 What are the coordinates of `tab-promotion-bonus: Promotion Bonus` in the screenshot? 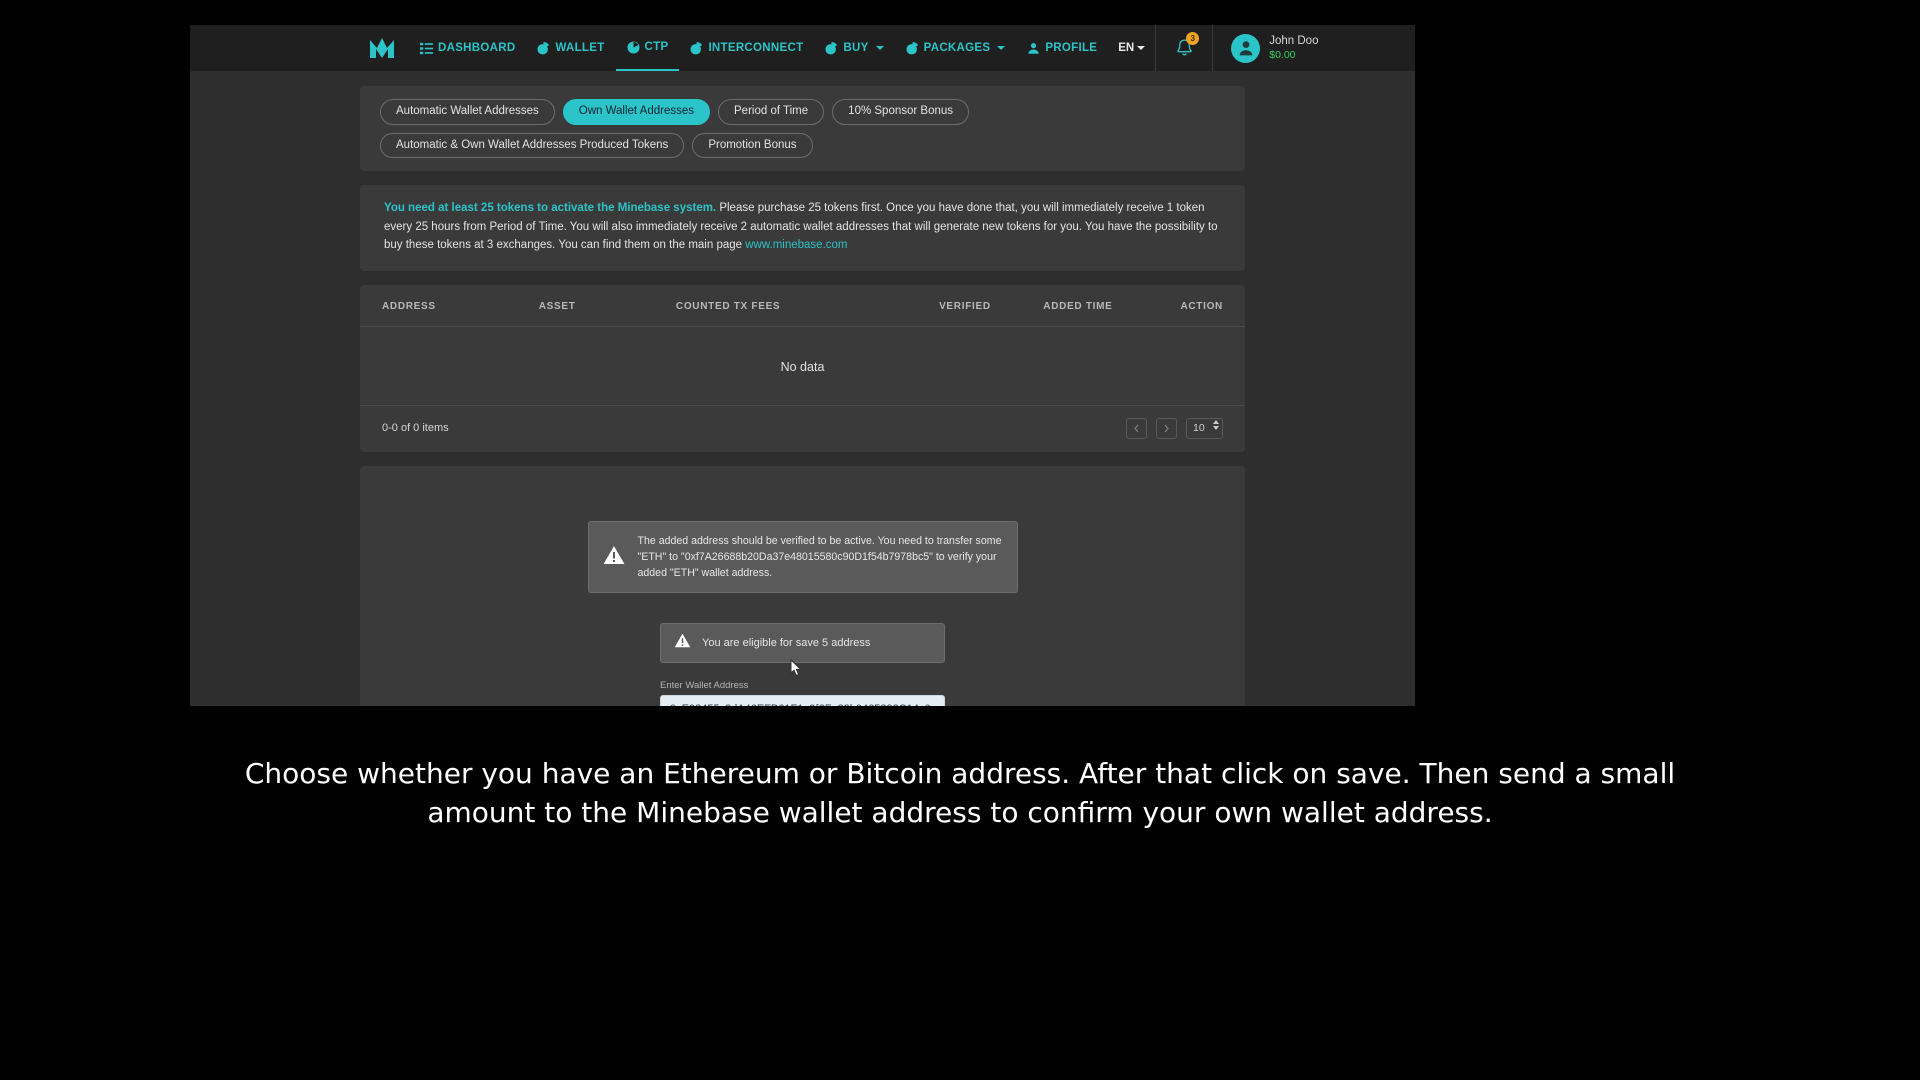 It's located at (752, 145).